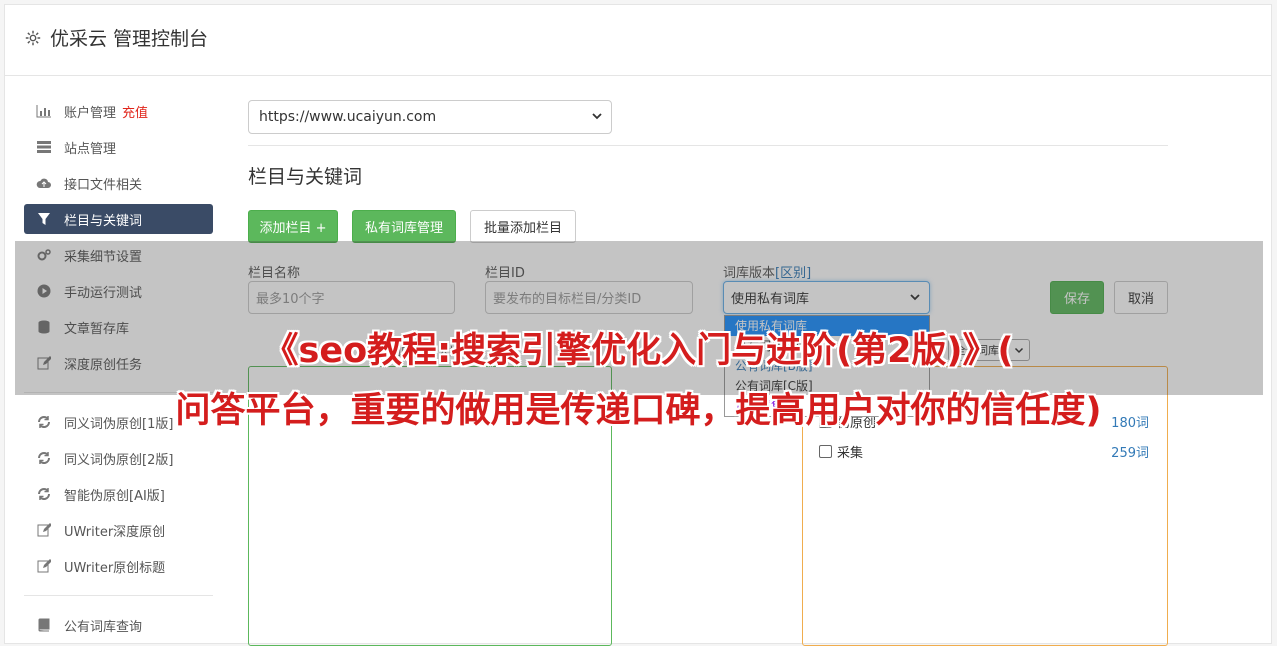 The width and height of the screenshot is (1277, 646). What do you see at coordinates (44, 147) in the screenshot?
I see `server-icon` at bounding box center [44, 147].